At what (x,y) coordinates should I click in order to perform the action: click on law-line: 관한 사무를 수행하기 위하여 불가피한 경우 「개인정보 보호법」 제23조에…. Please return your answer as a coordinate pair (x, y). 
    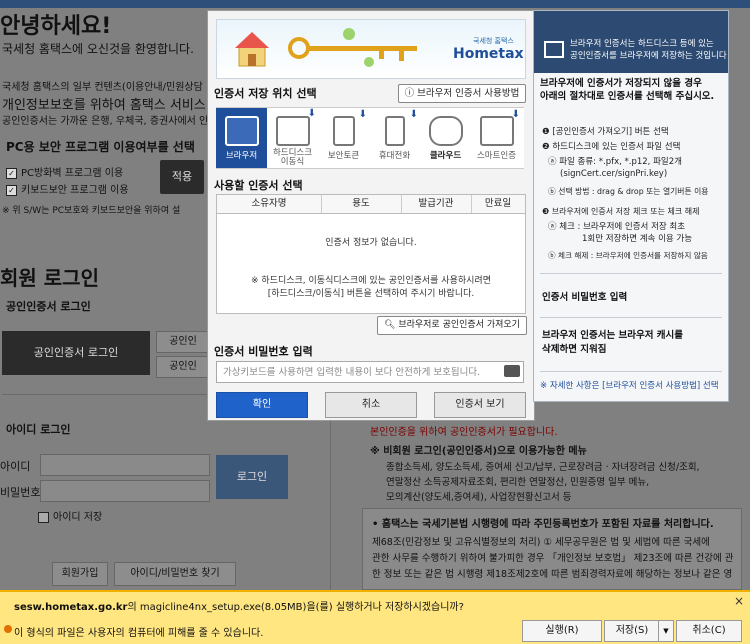
    Looking at the image, I should click on (553, 558).